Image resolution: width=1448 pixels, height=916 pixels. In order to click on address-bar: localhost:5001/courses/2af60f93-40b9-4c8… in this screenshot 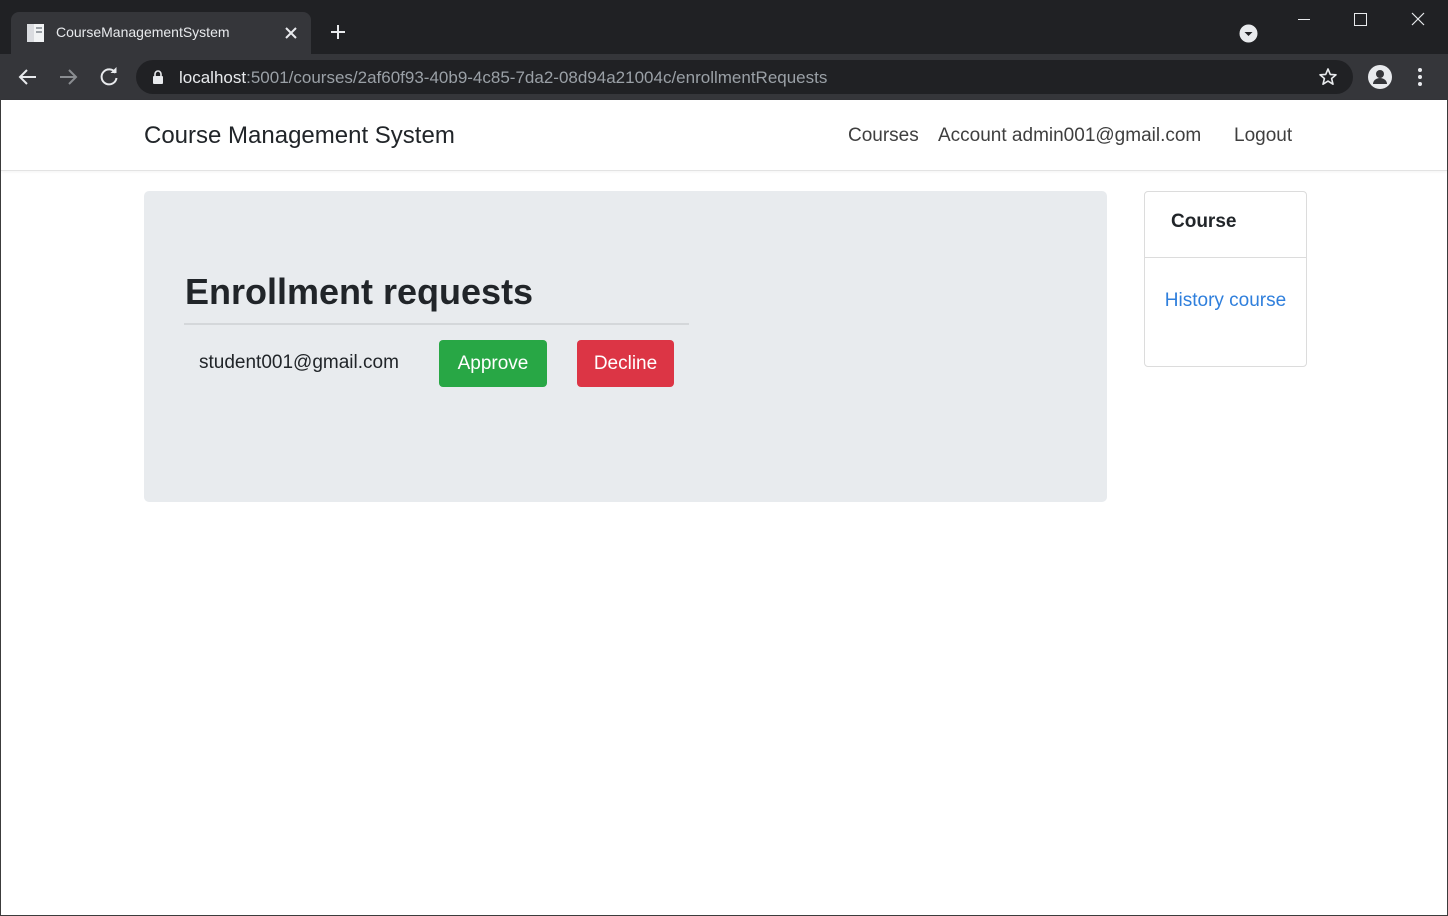, I will do `click(744, 77)`.